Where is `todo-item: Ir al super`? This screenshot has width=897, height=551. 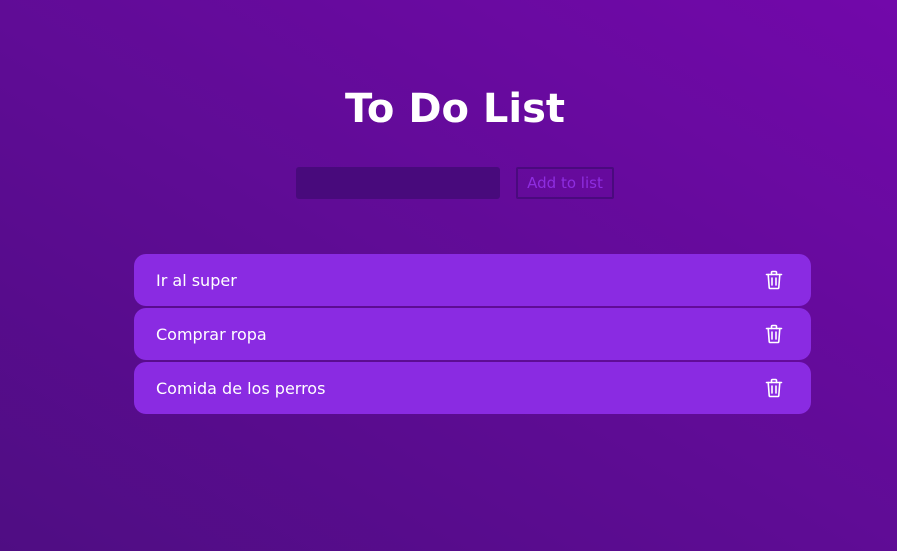 todo-item: Ir al super is located at coordinates (472, 280).